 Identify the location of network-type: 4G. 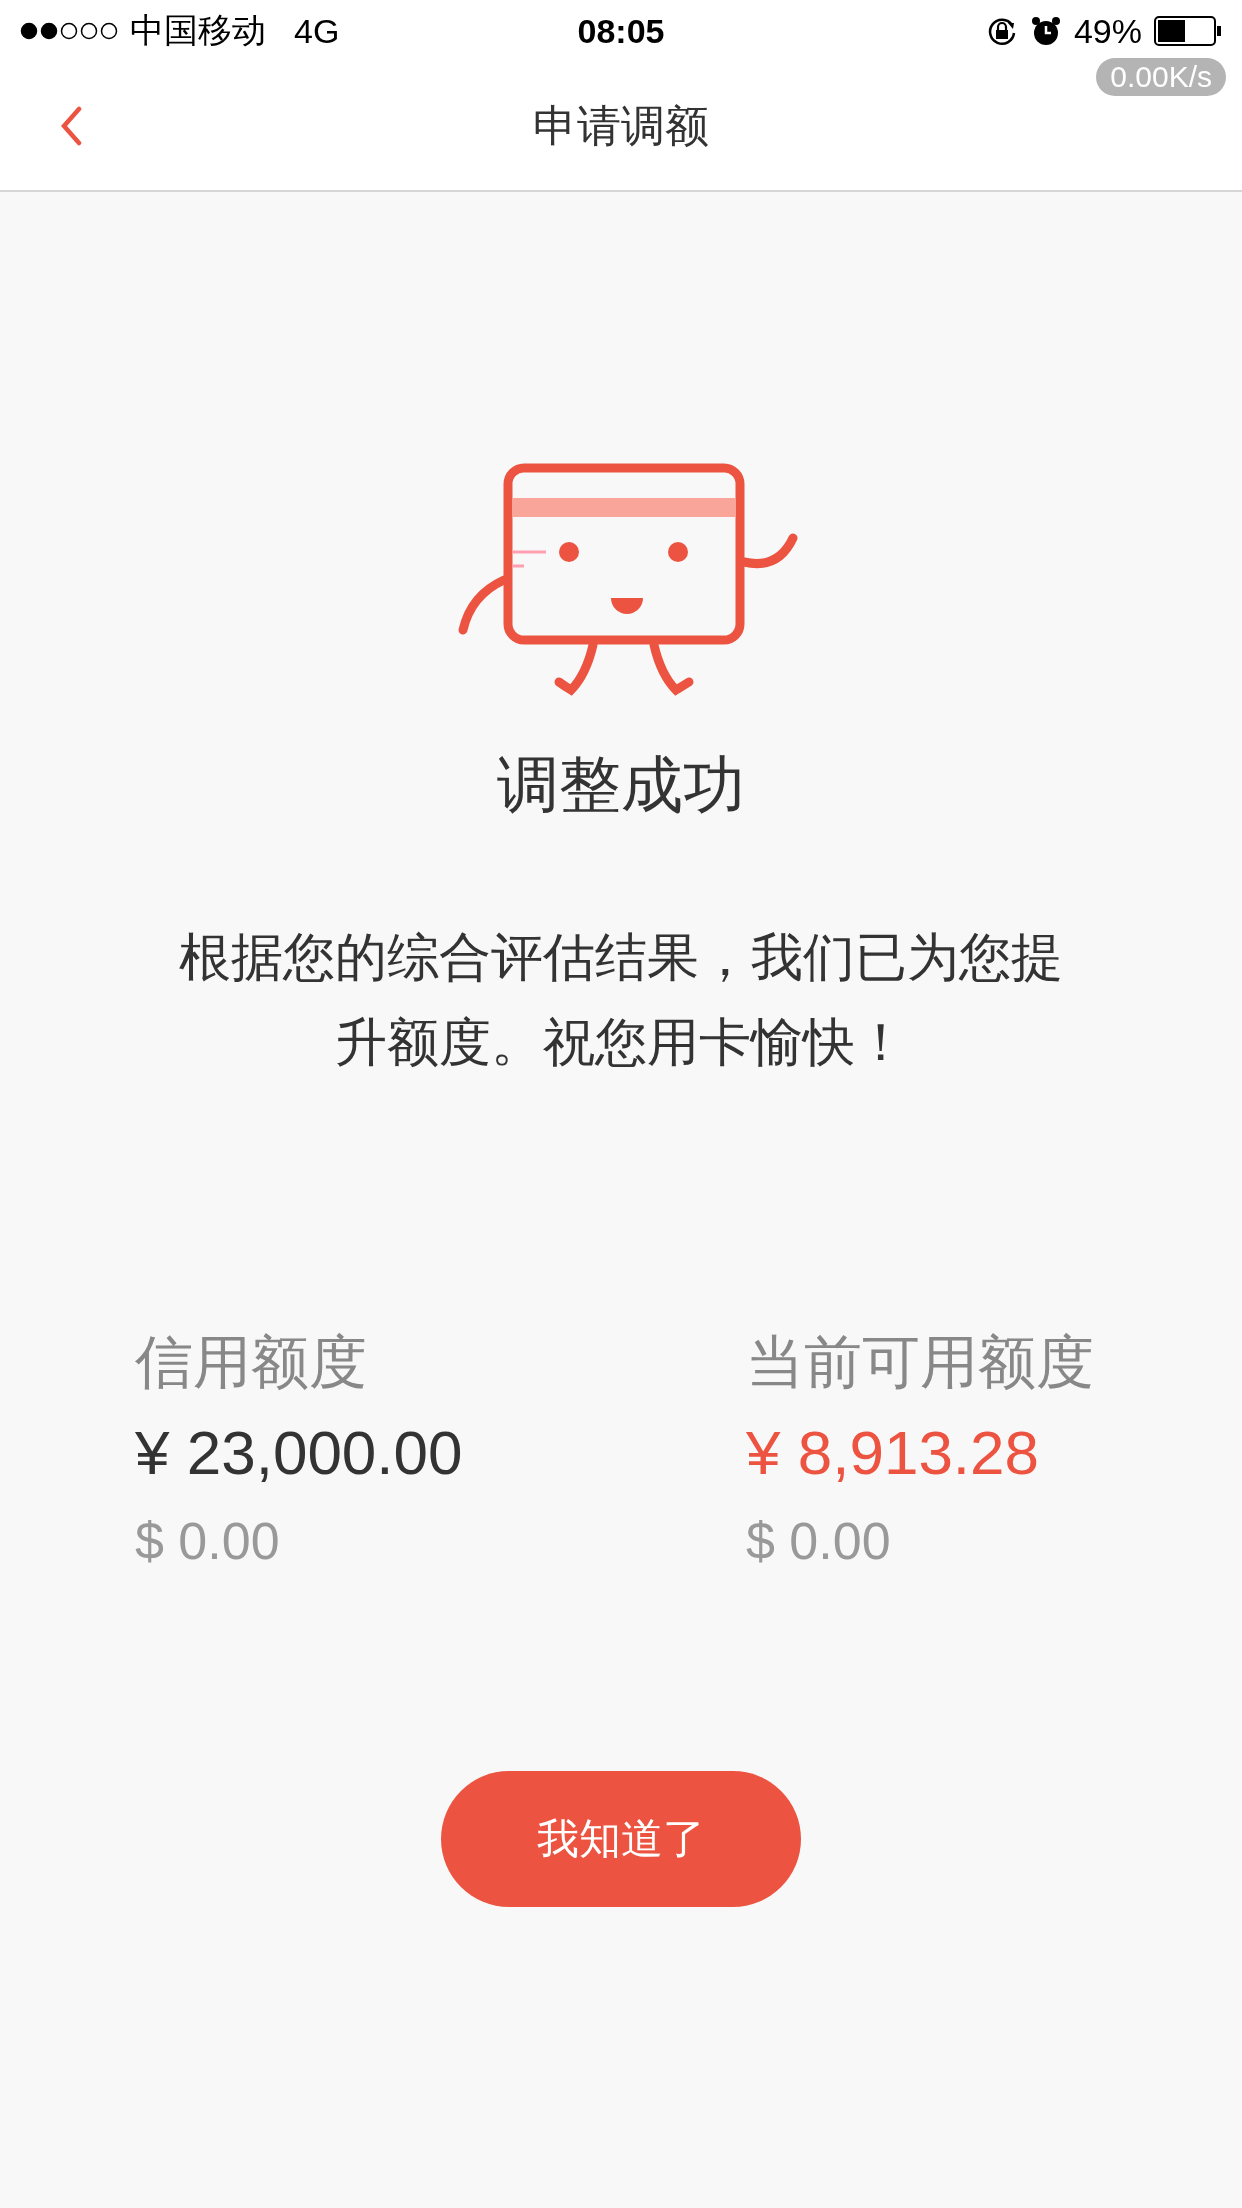
(317, 31).